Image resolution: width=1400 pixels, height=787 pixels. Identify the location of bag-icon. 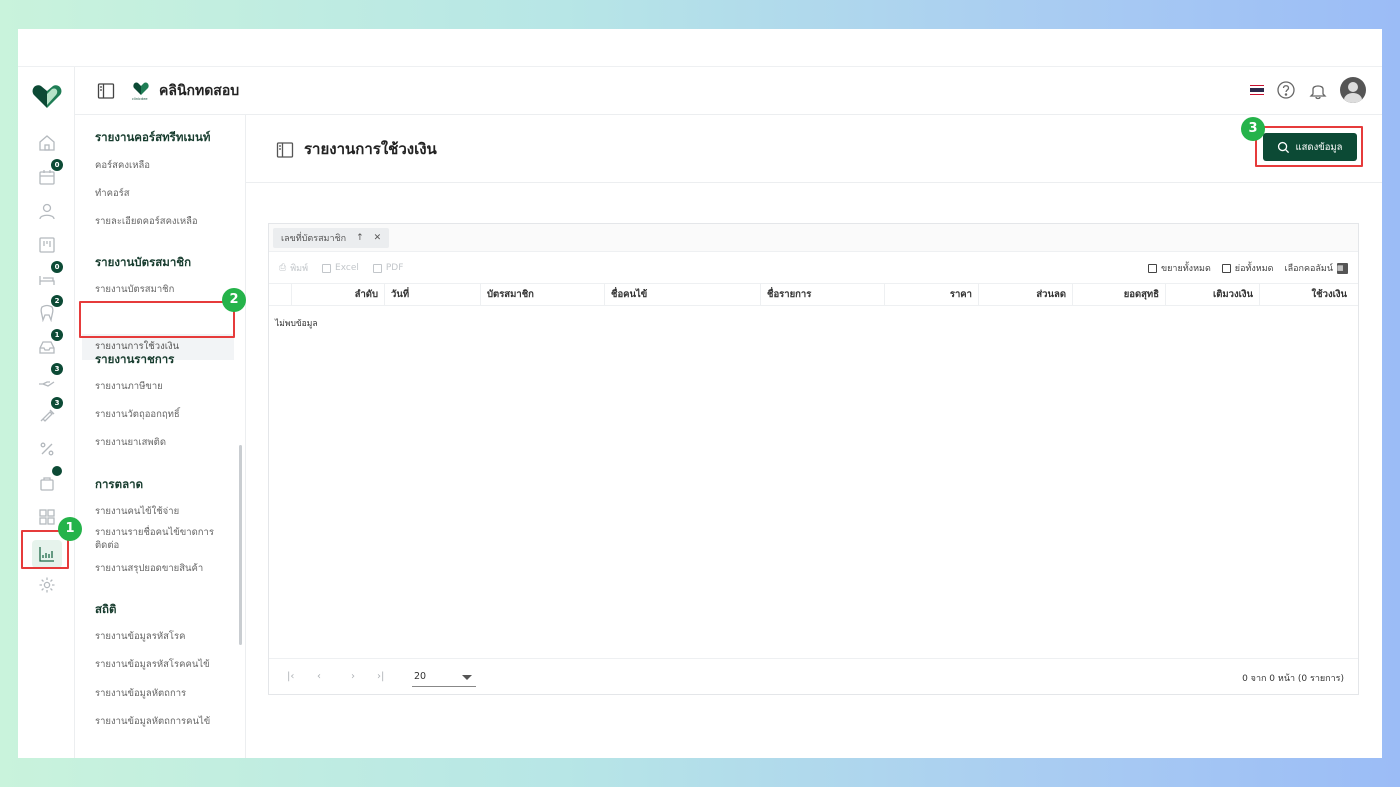
(49, 480).